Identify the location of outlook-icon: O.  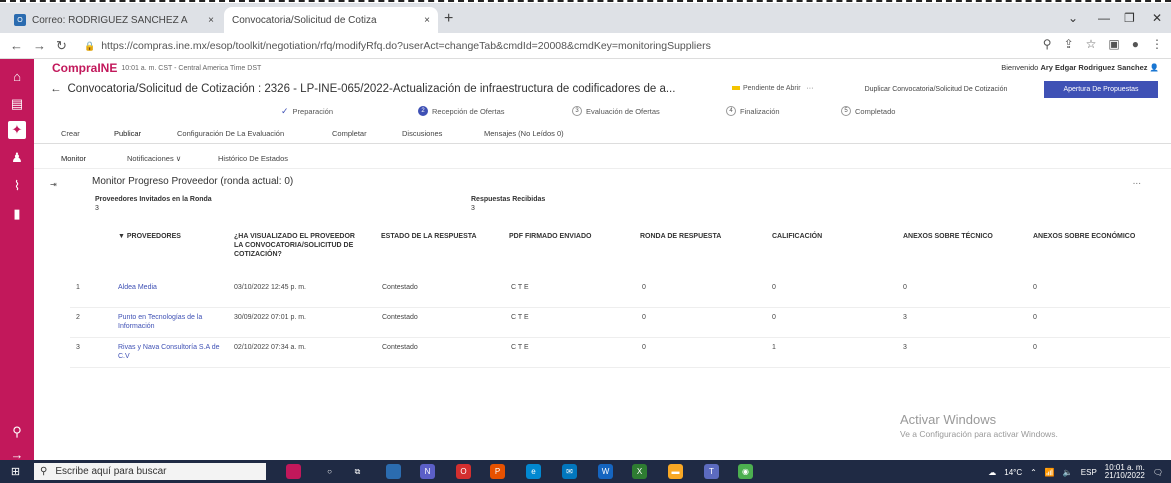
(20, 20).